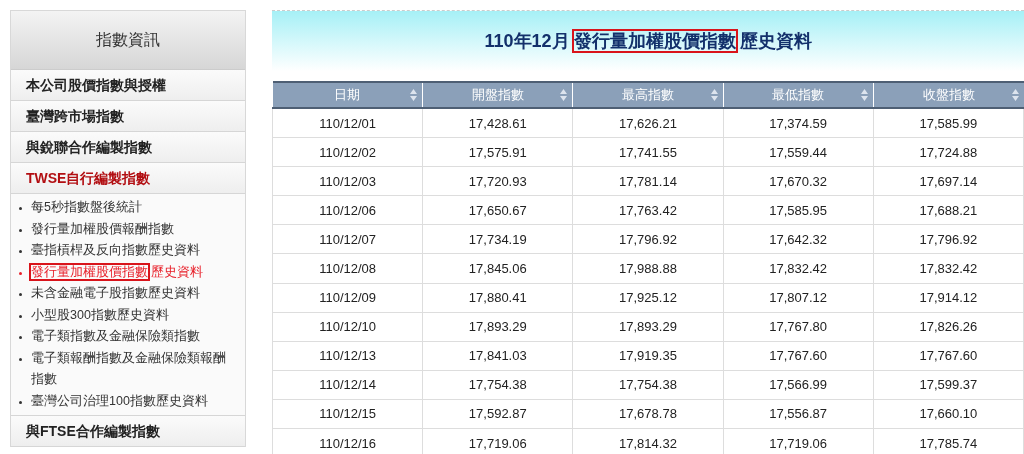  I want to click on table-cell: 17,734.19, so click(497, 239).